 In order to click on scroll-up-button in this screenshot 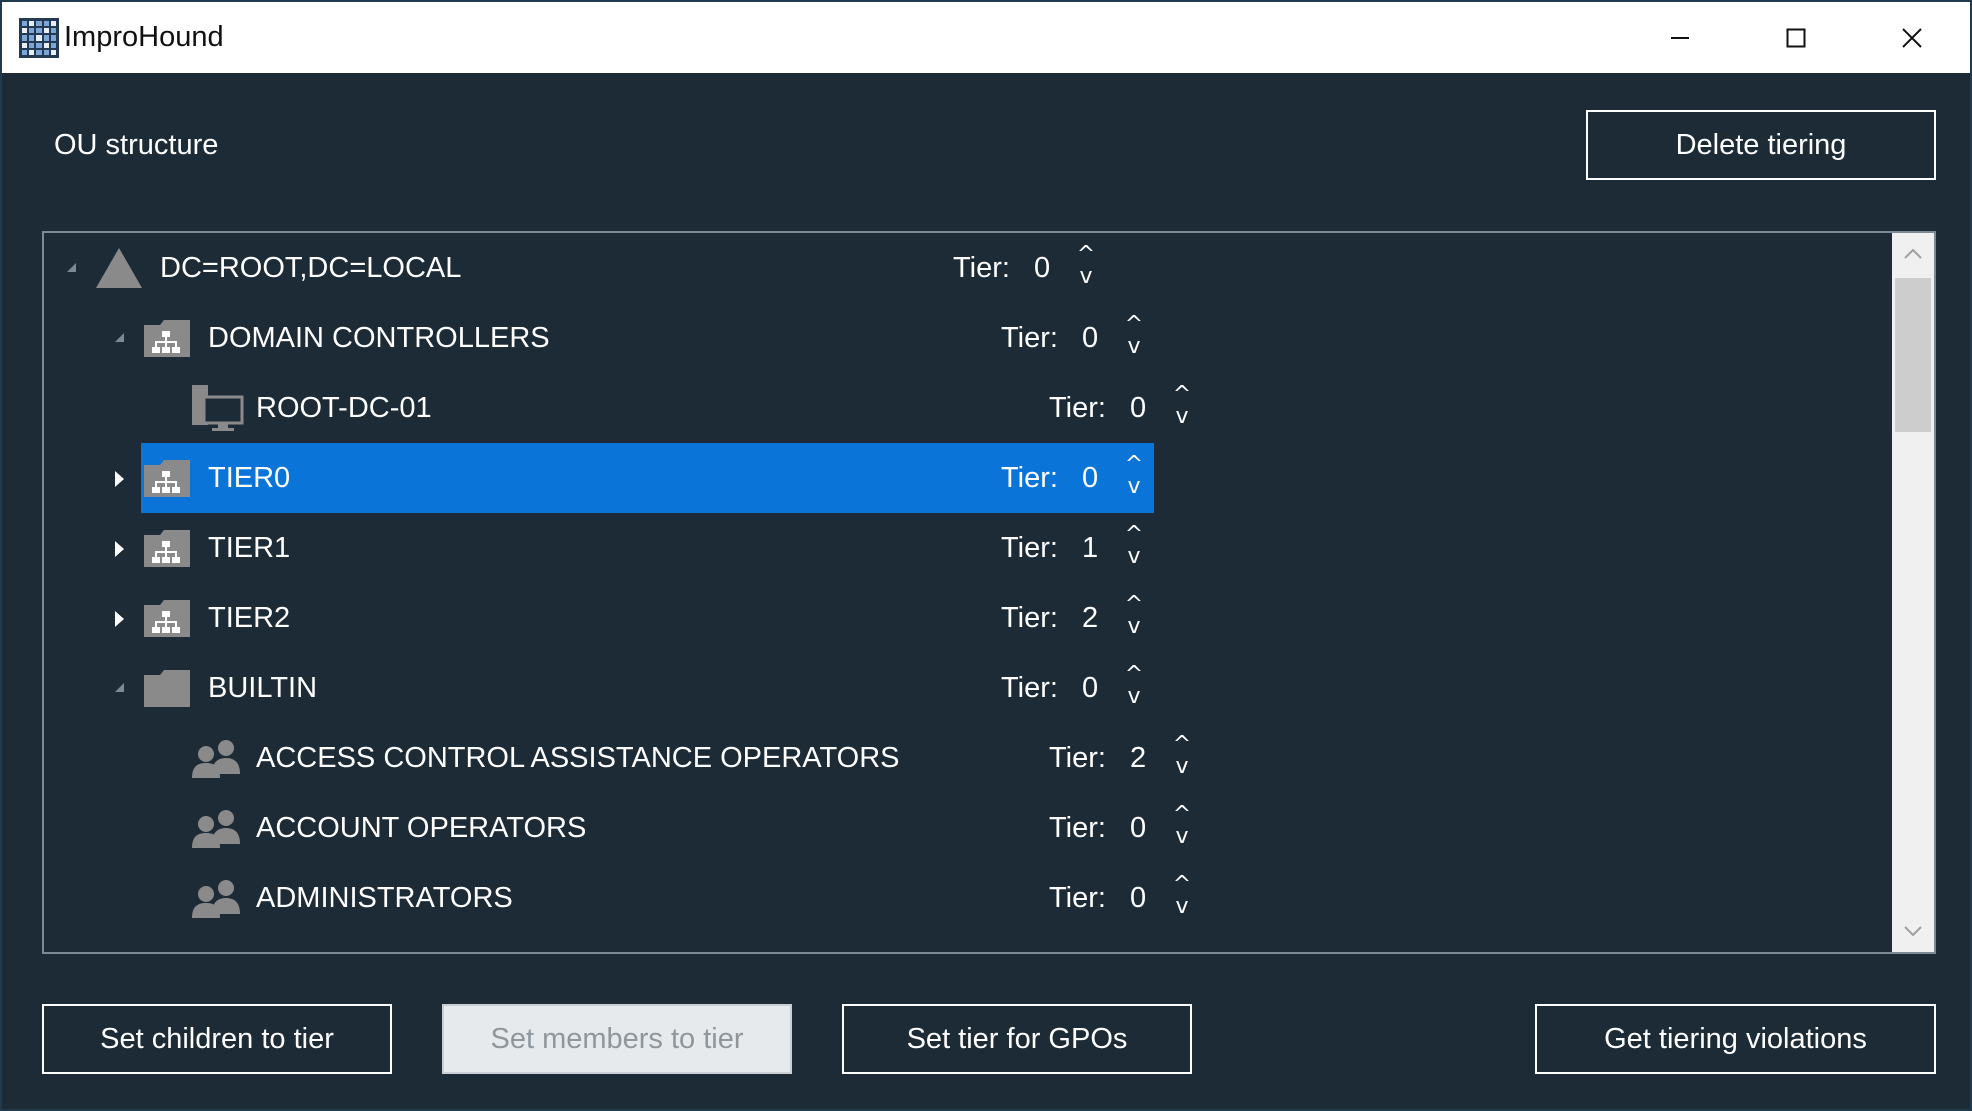, I will do `click(1913, 254)`.